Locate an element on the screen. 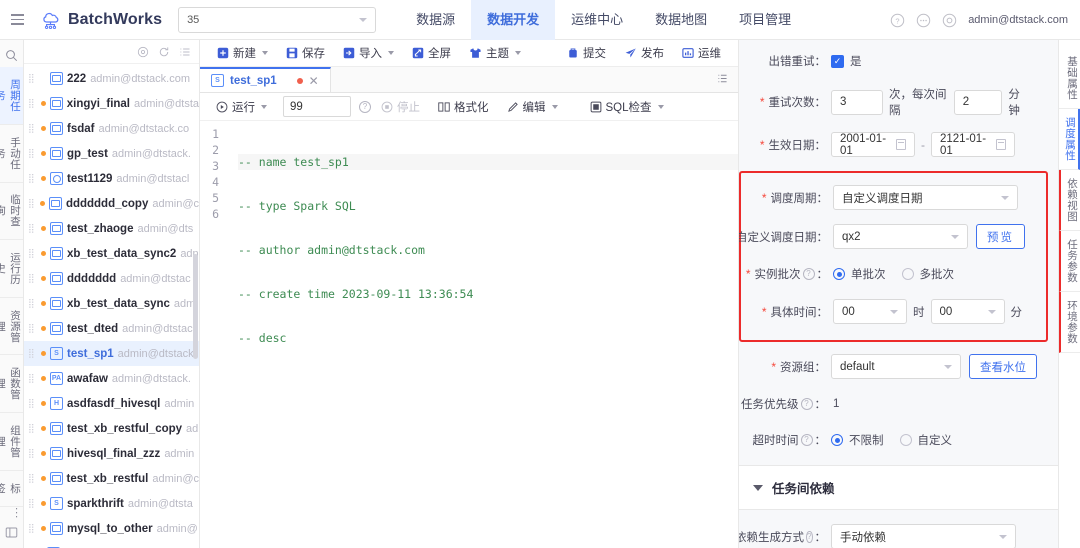  tree-node: ⣿ mysql_to_oracel admin@ is located at coordinates (111, 544).